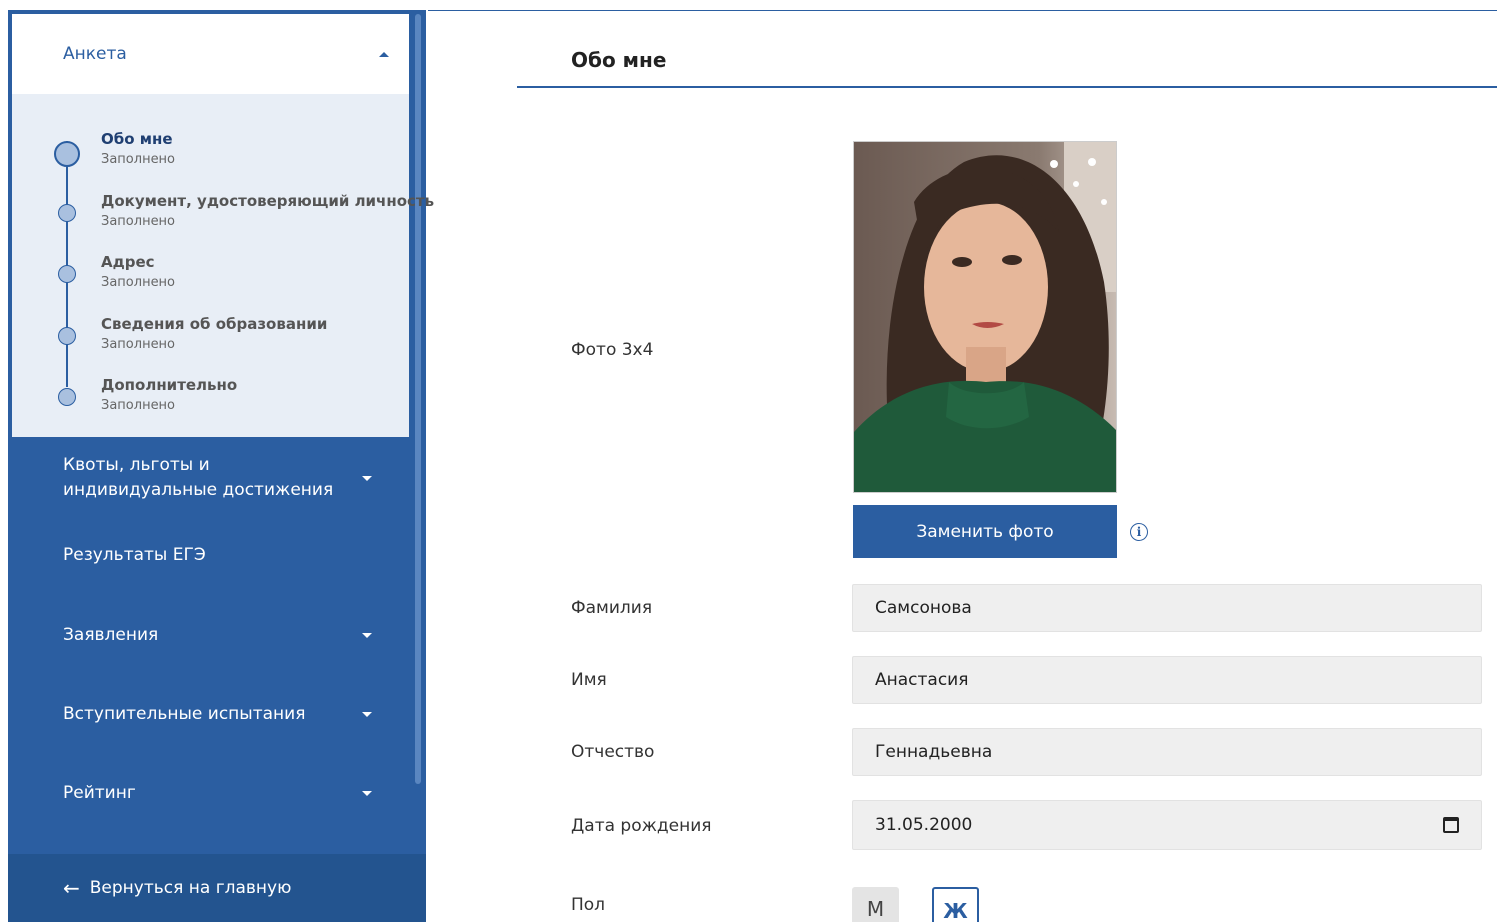 Image resolution: width=1497 pixels, height=922 pixels. What do you see at coordinates (111, 634) in the screenshot?
I see `sidebar-item-label: Заявления` at bounding box center [111, 634].